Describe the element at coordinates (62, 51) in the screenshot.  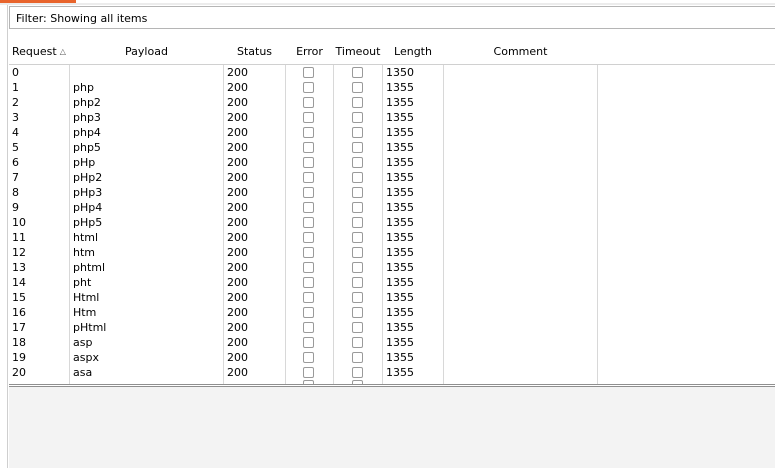
I see `sort-ascending-icon: △` at that location.